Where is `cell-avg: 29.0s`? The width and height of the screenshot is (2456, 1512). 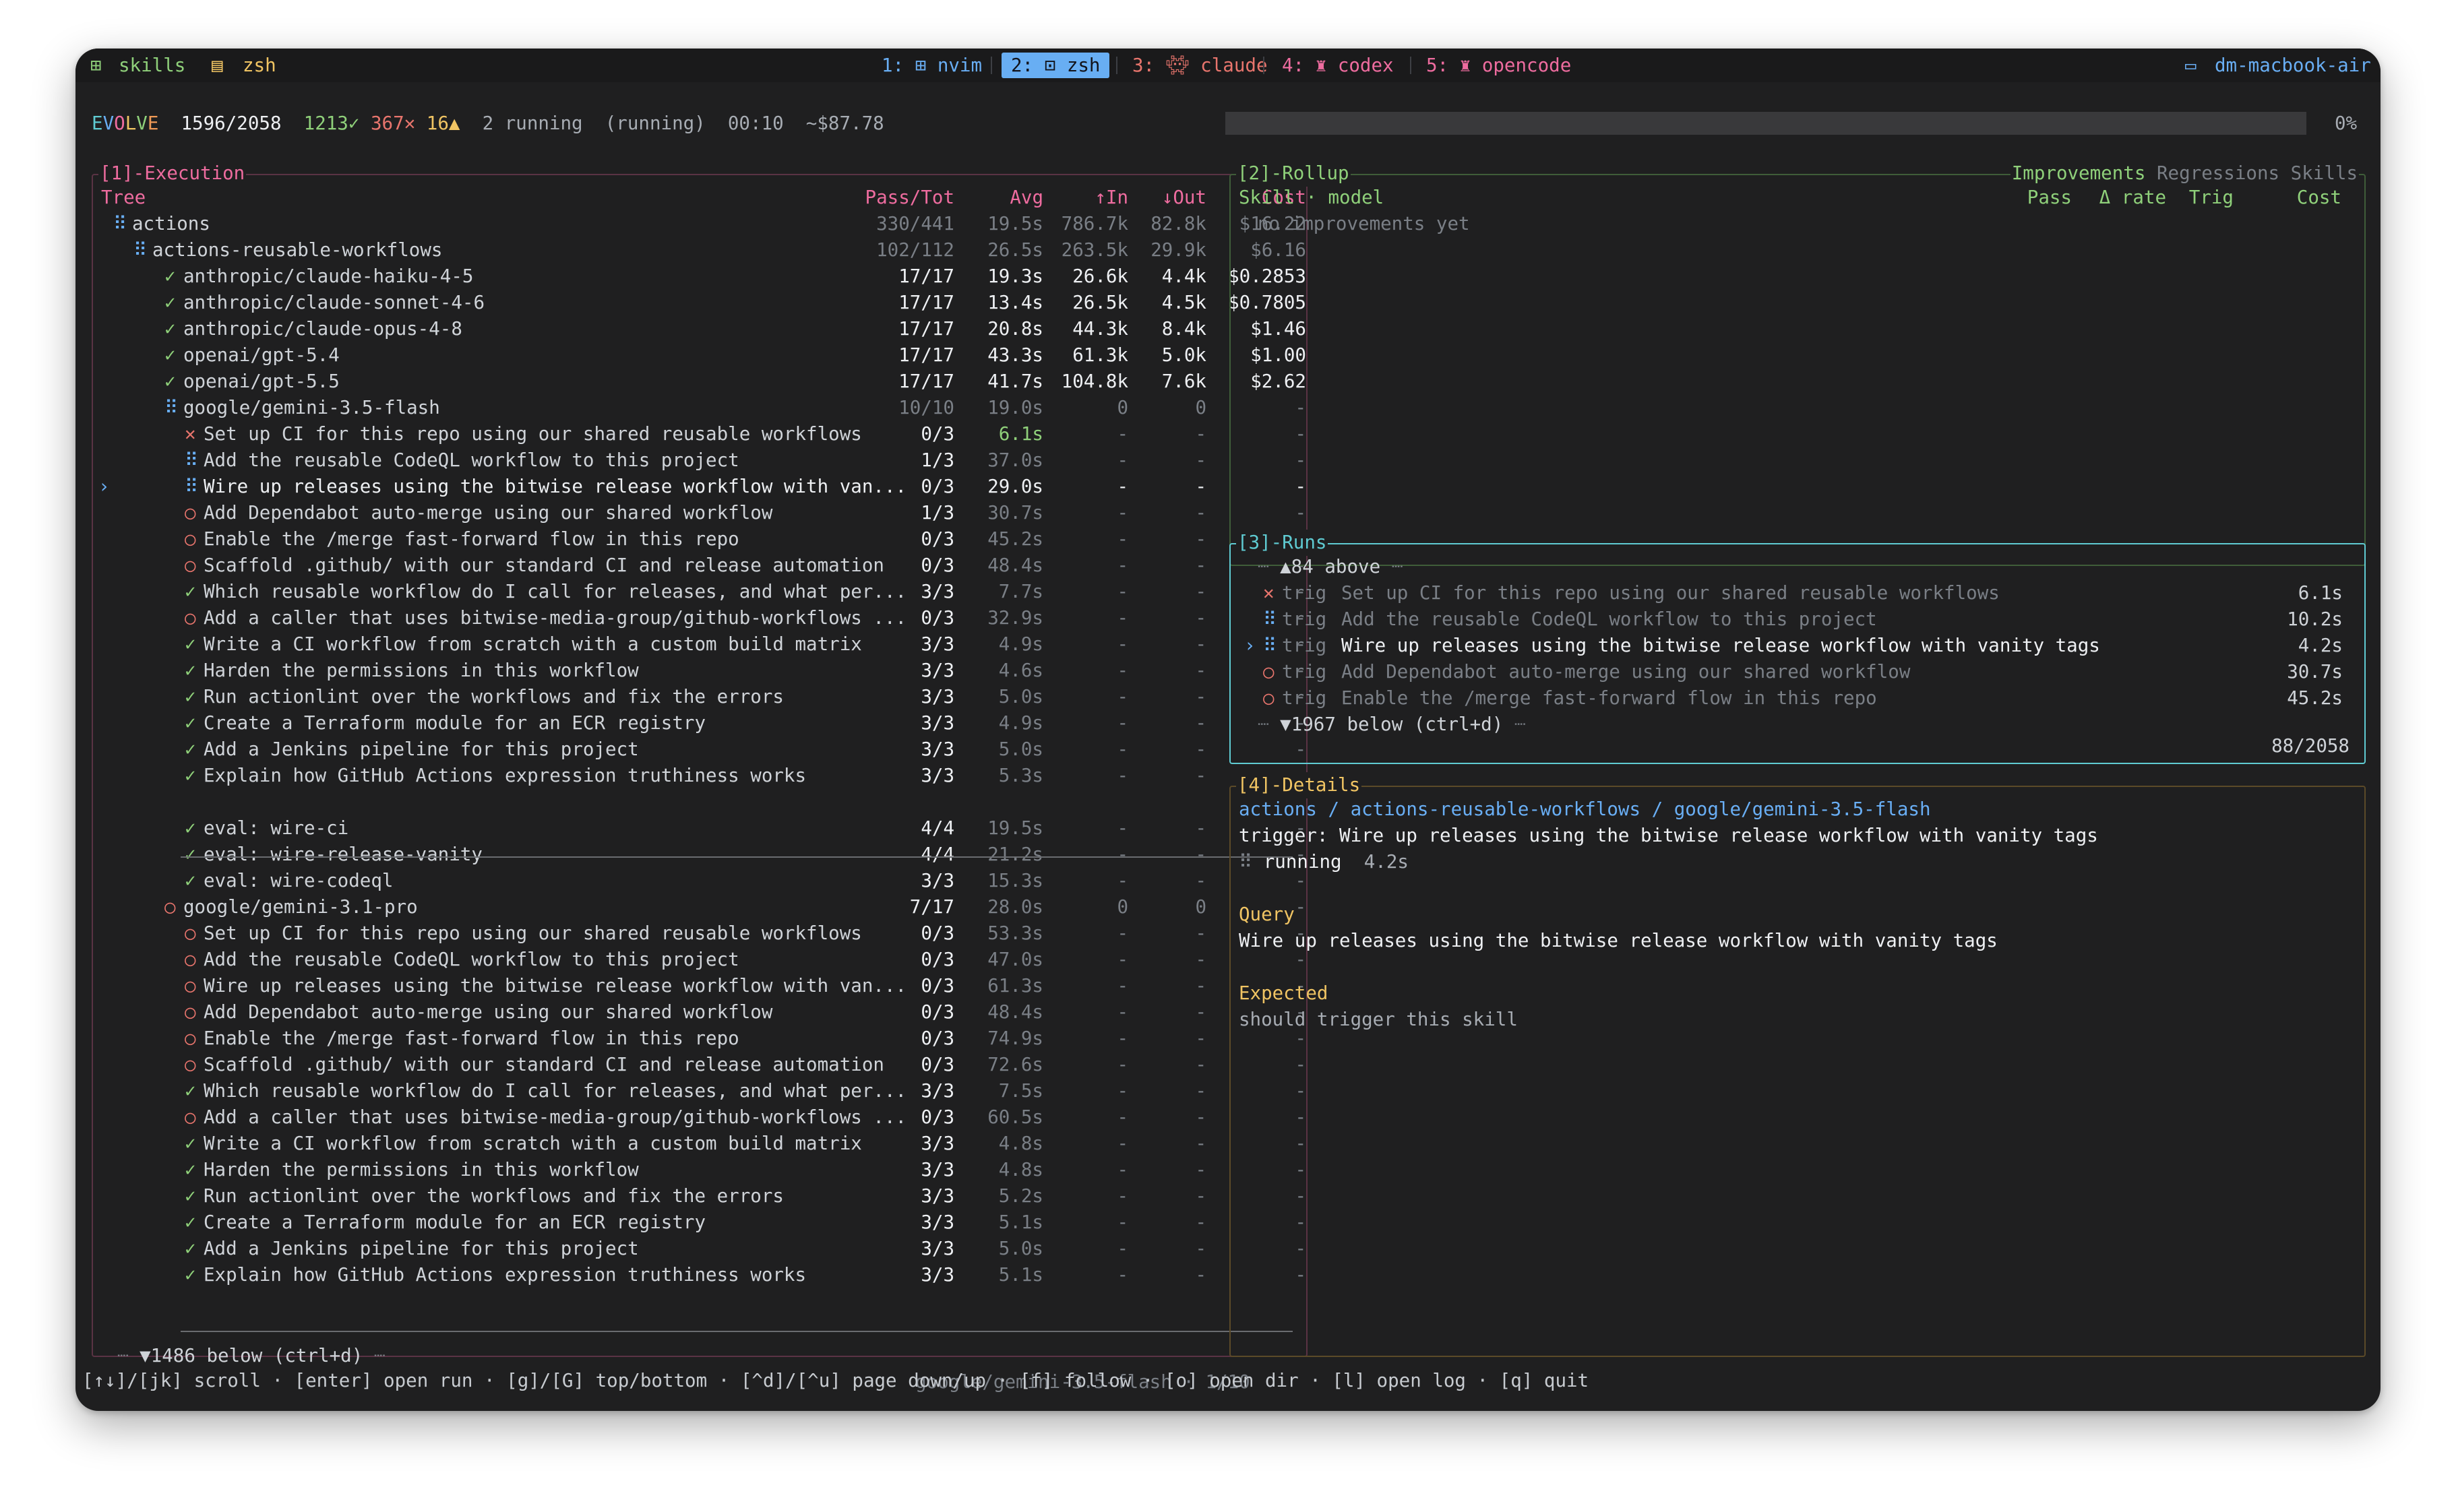 cell-avg: 29.0s is located at coordinates (1015, 487).